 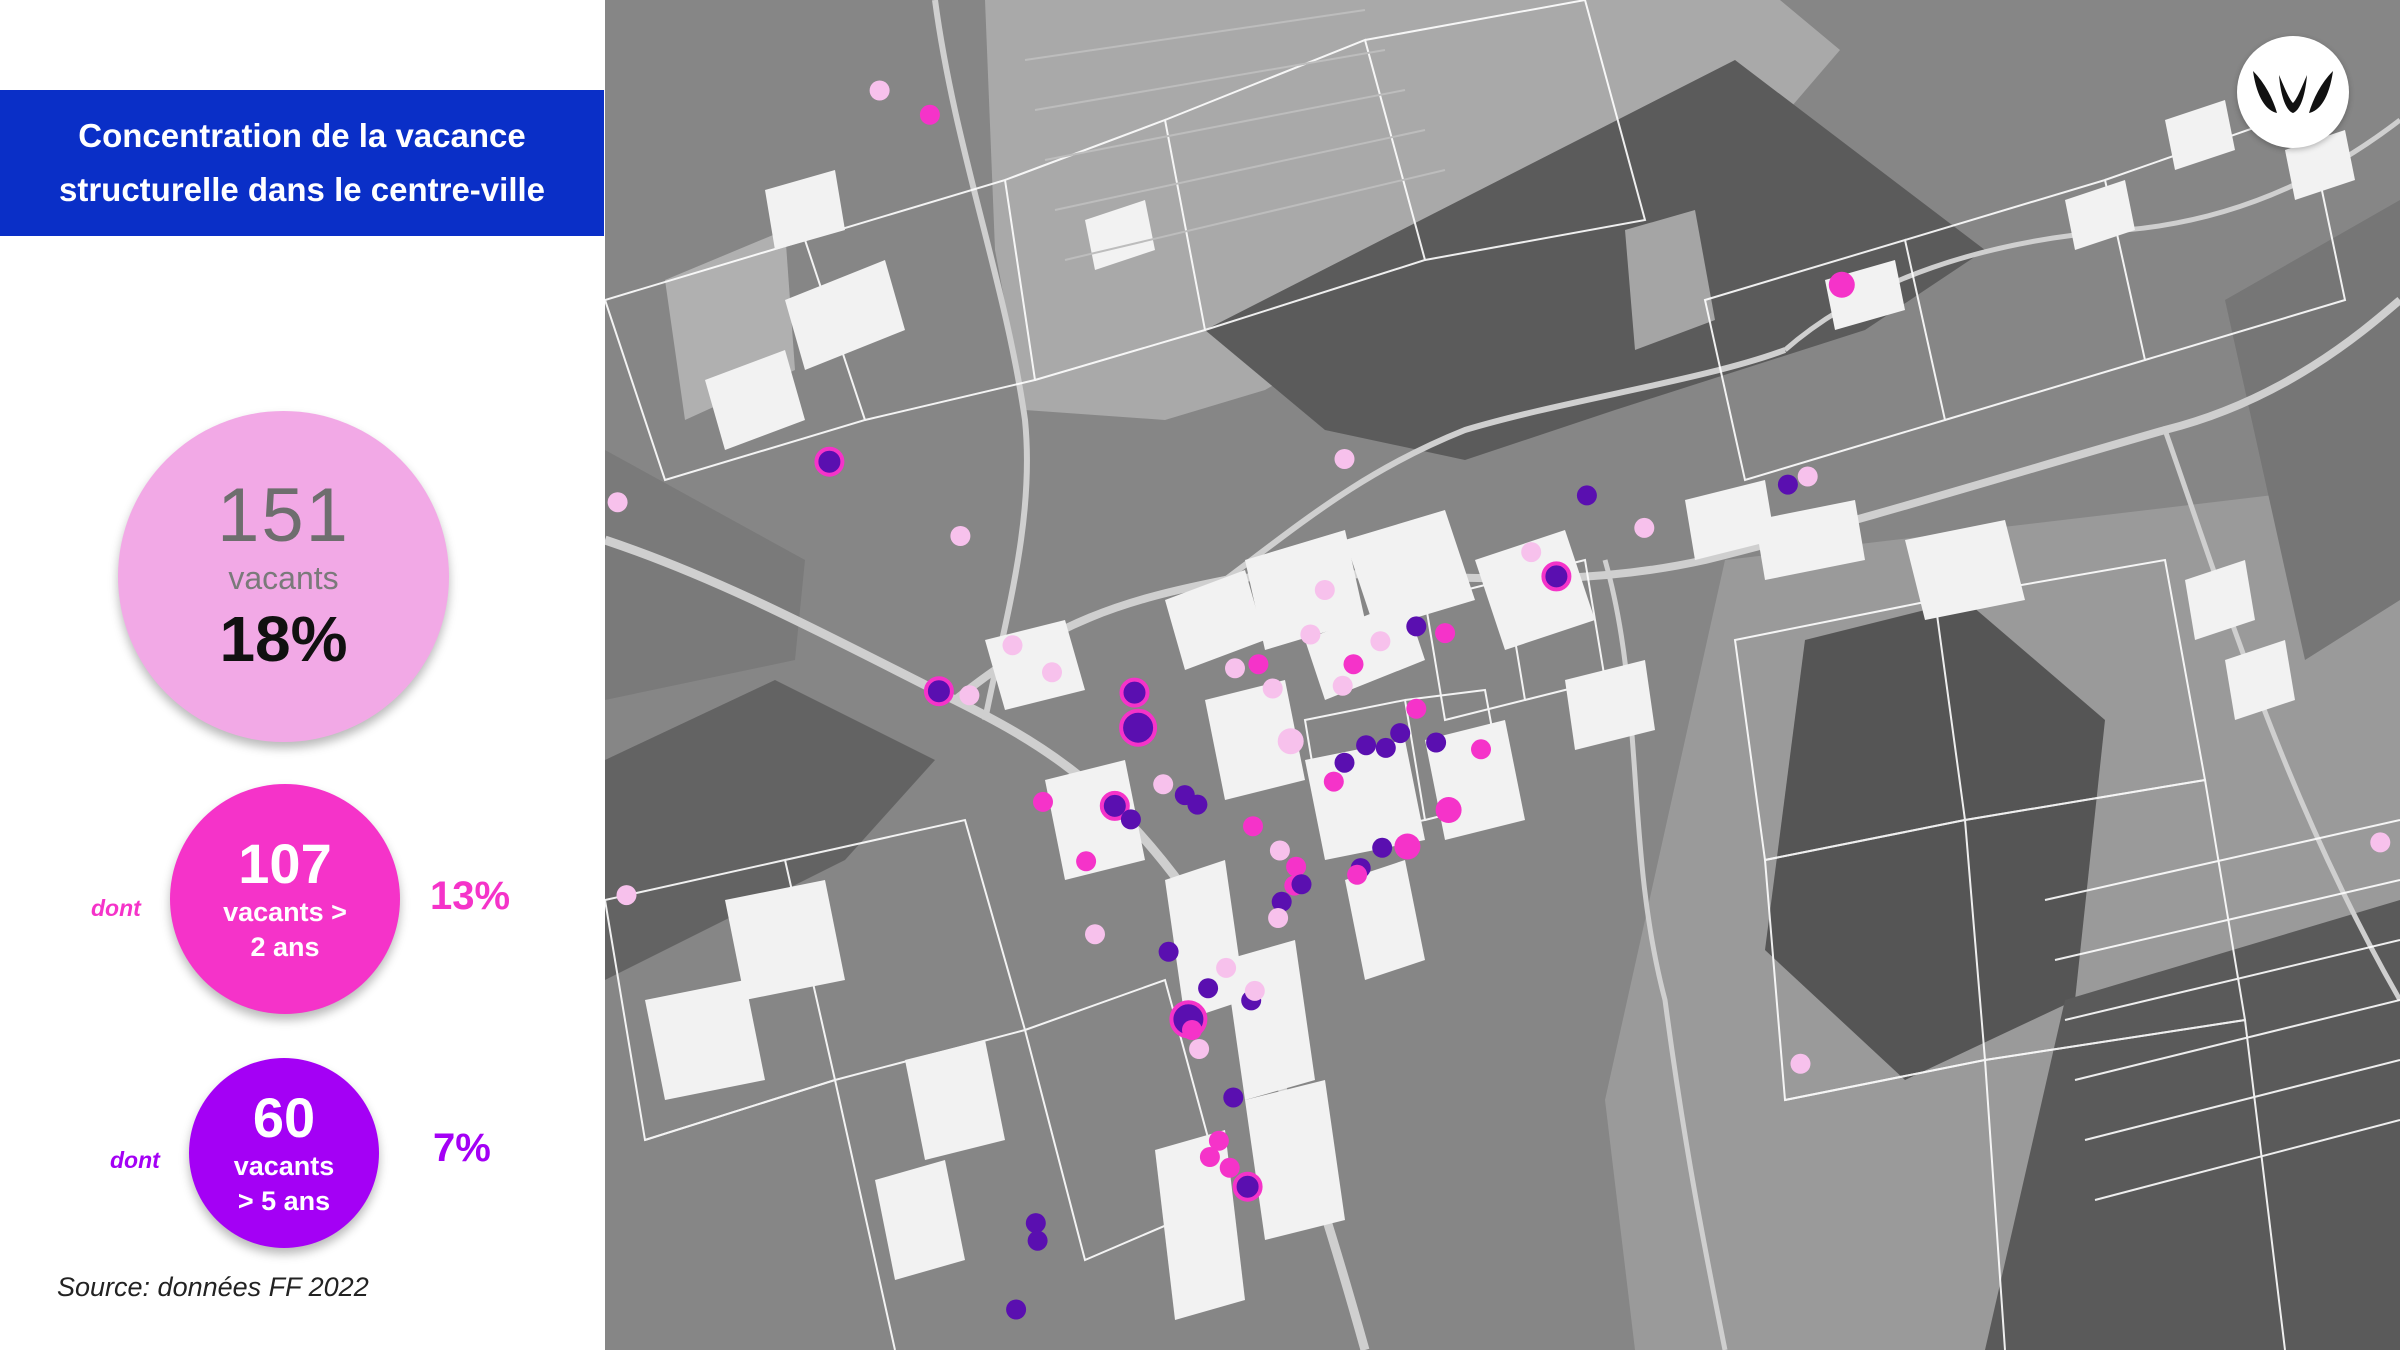 I want to click on total-vacancy-count: 151, so click(x=283, y=515).